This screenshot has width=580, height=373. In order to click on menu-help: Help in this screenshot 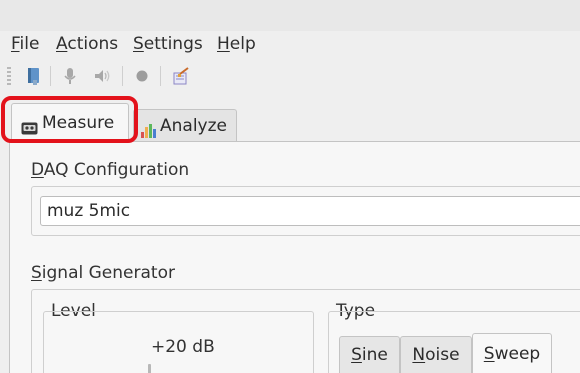, I will do `click(236, 44)`.